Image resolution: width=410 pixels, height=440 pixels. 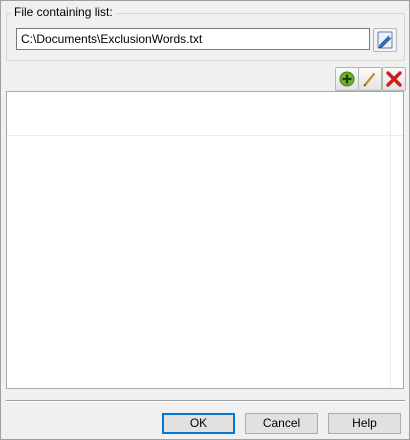 I want to click on add-icon, so click(x=347, y=79).